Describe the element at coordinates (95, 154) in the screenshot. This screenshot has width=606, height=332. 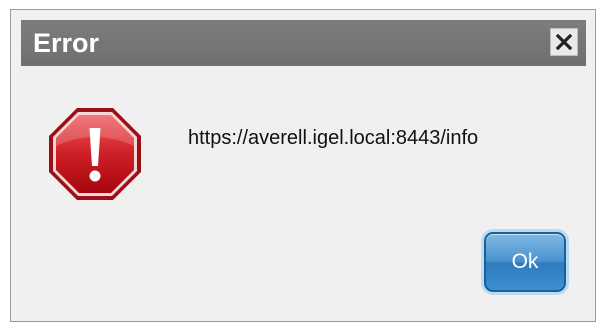
I see `error-stop-icon` at that location.